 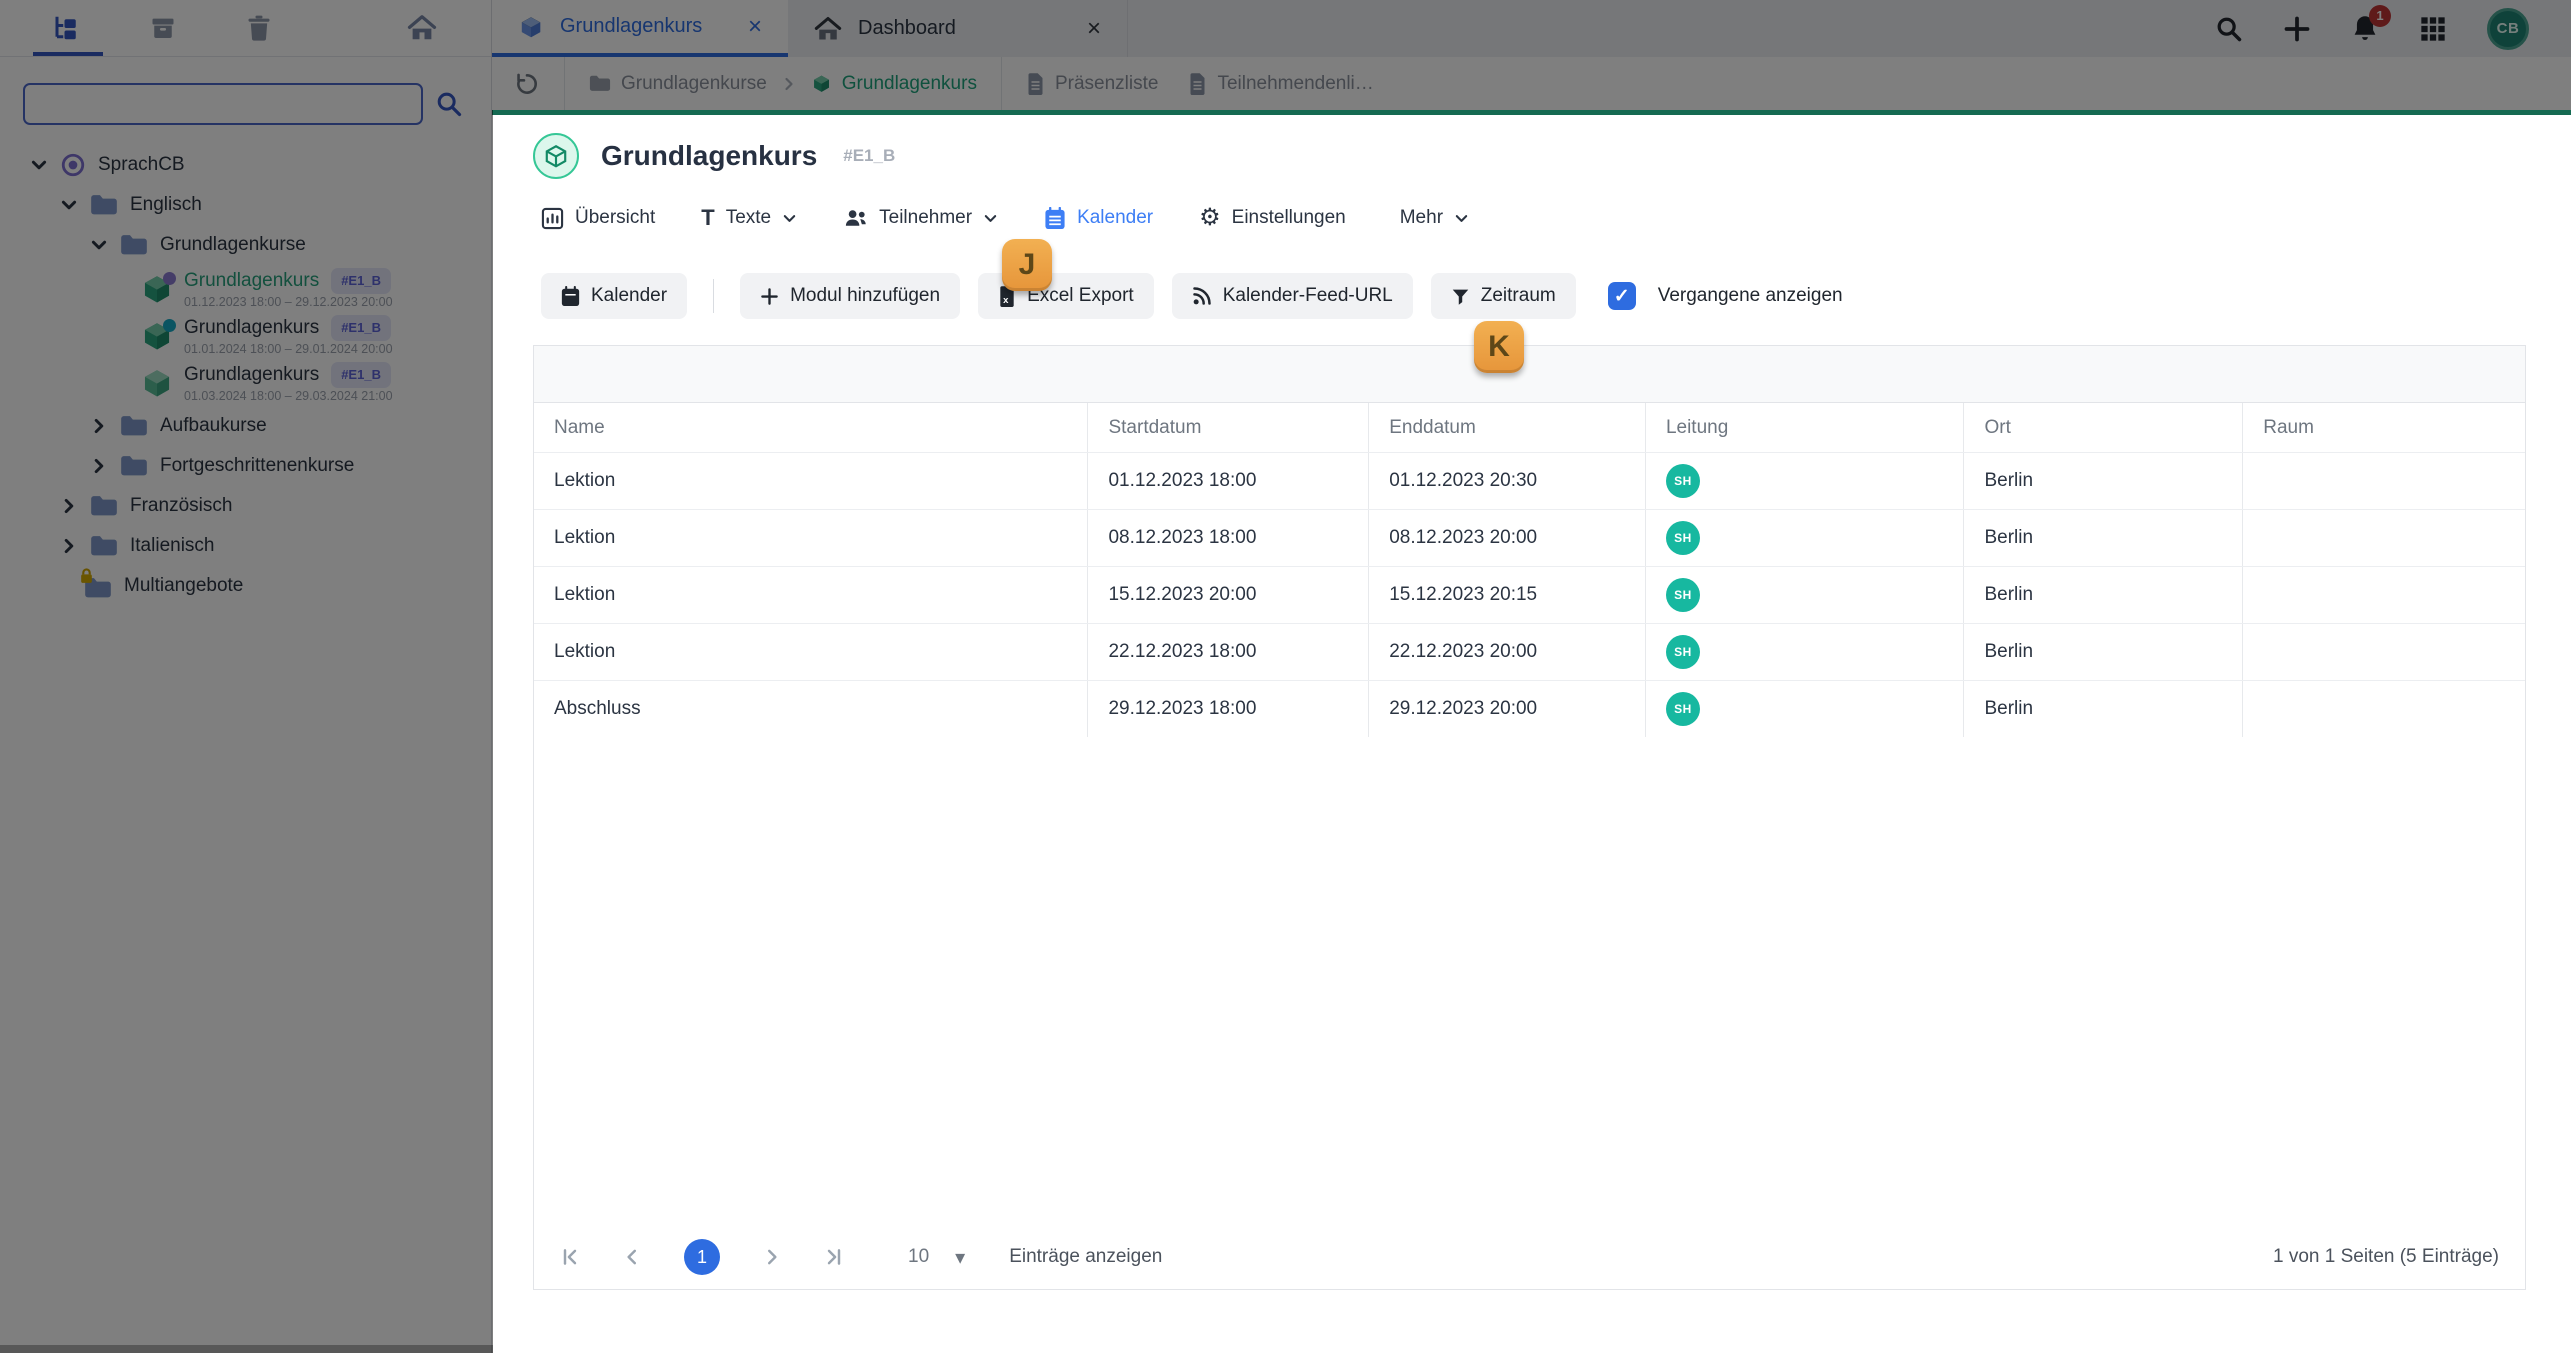 What do you see at coordinates (894, 84) in the screenshot?
I see `breadcrumb-current: Grundlagenkurs` at bounding box center [894, 84].